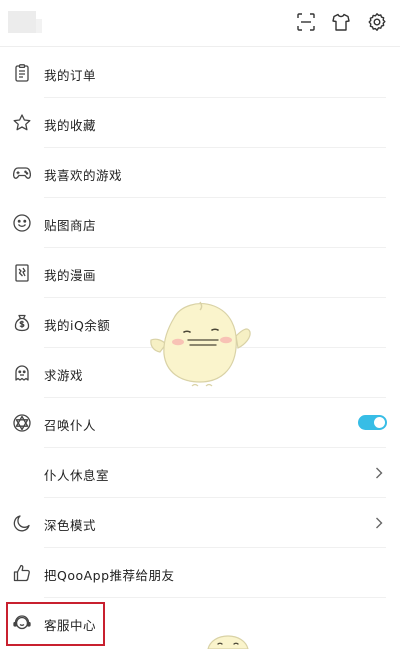 Image resolution: width=400 pixels, height=649 pixels. I want to click on menu-item-label: 我的漫画, so click(70, 275).